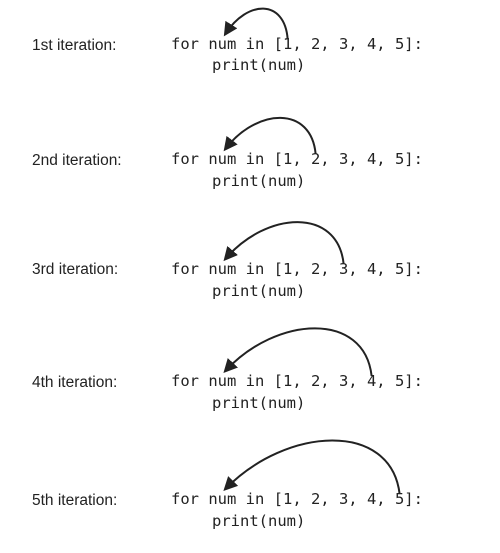  Describe the element at coordinates (77, 160) in the screenshot. I see `iteration-label-2: 2nd iteration:` at that location.